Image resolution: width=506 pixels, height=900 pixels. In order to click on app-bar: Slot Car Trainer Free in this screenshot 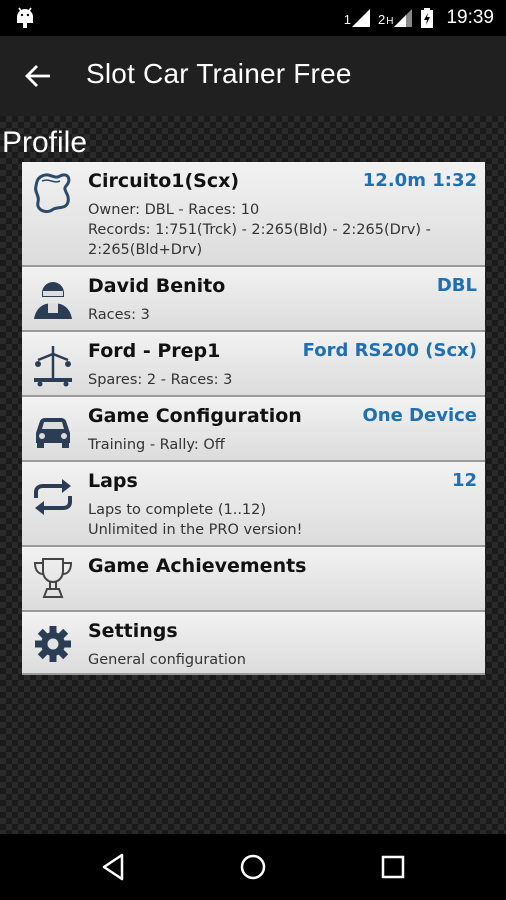, I will do `click(253, 76)`.